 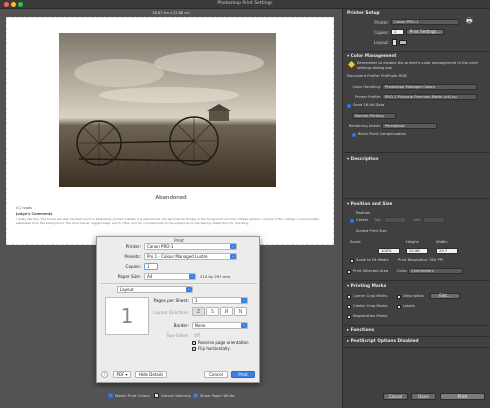 I want to click on match-print-colors-label: Match Print Colors, so click(x=132, y=395).